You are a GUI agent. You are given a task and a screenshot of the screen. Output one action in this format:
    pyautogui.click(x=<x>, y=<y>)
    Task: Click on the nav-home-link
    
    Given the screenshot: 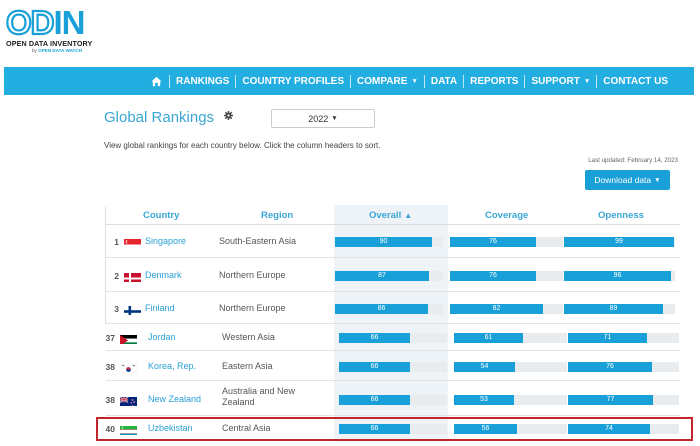 What is the action you would take?
    pyautogui.click(x=157, y=81)
    